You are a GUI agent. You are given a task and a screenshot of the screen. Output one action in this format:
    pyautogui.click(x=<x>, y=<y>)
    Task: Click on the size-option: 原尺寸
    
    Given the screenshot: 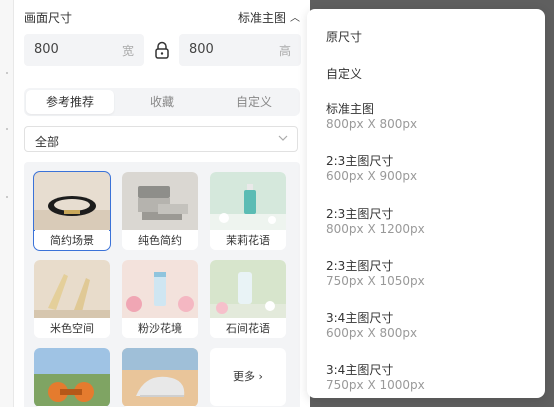 What is the action you would take?
    pyautogui.click(x=426, y=38)
    